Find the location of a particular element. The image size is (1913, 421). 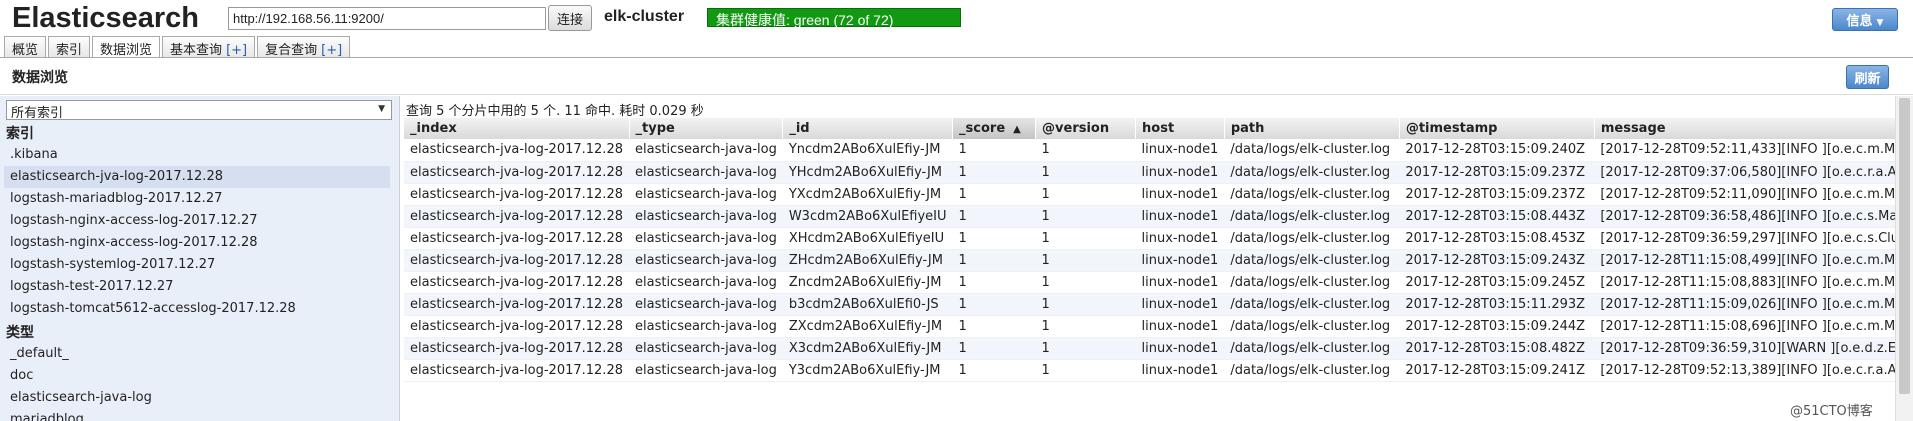

info-dropdown-button: 信息 ▼ is located at coordinates (1865, 19).